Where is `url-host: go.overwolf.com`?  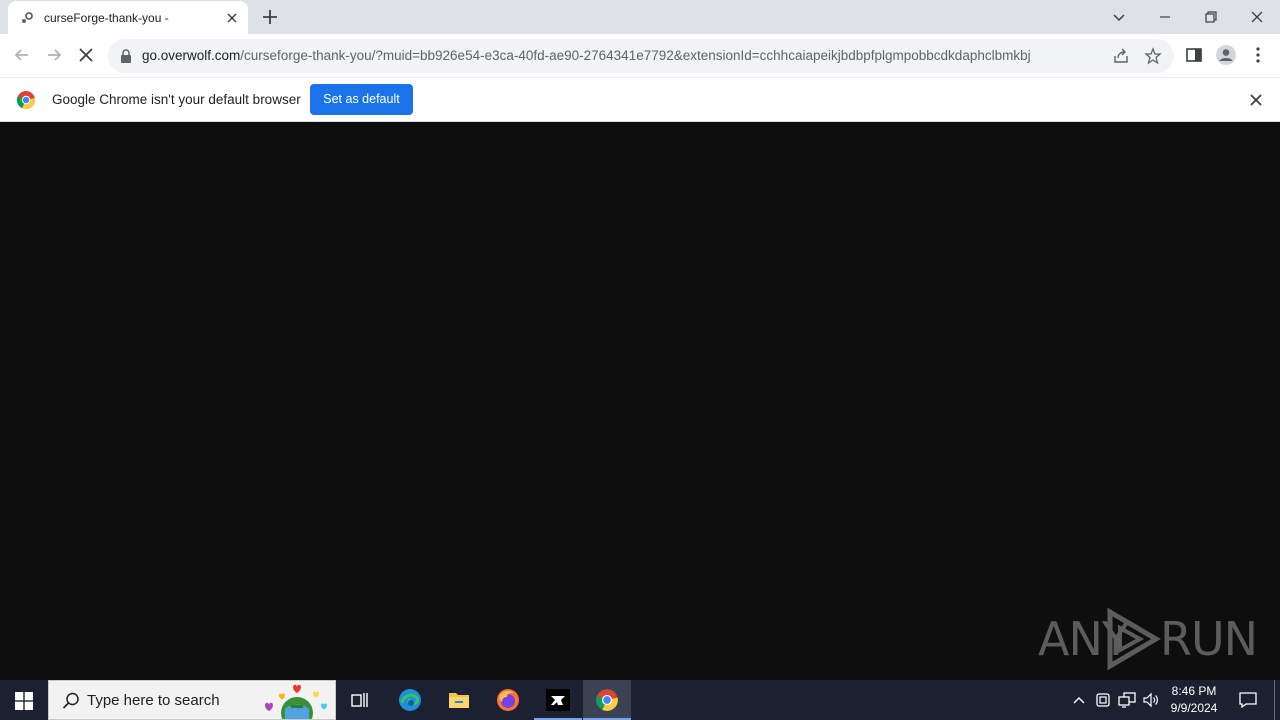
url-host: go.overwolf.com is located at coordinates (191, 55).